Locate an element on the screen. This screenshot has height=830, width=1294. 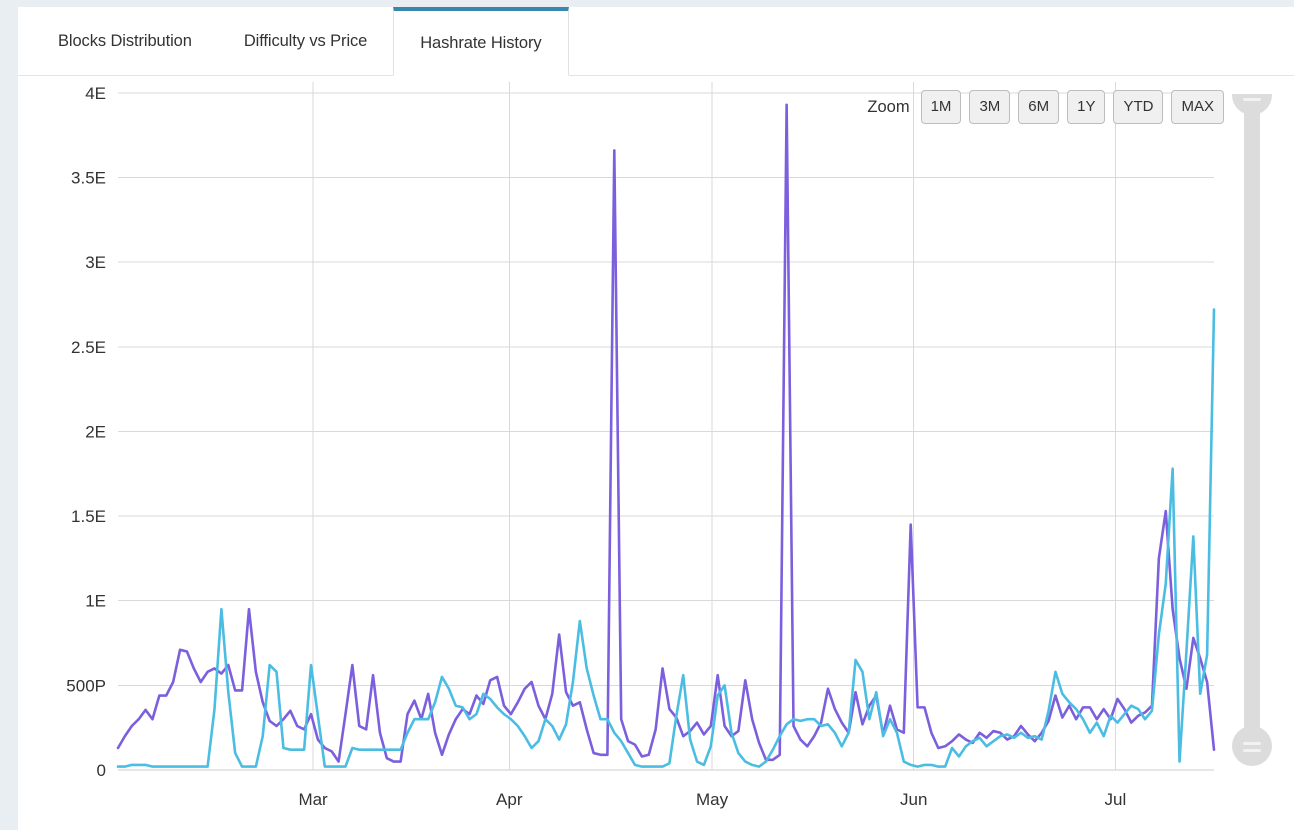
tab-blocks-distribution: Blocks Distribution is located at coordinates (125, 41).